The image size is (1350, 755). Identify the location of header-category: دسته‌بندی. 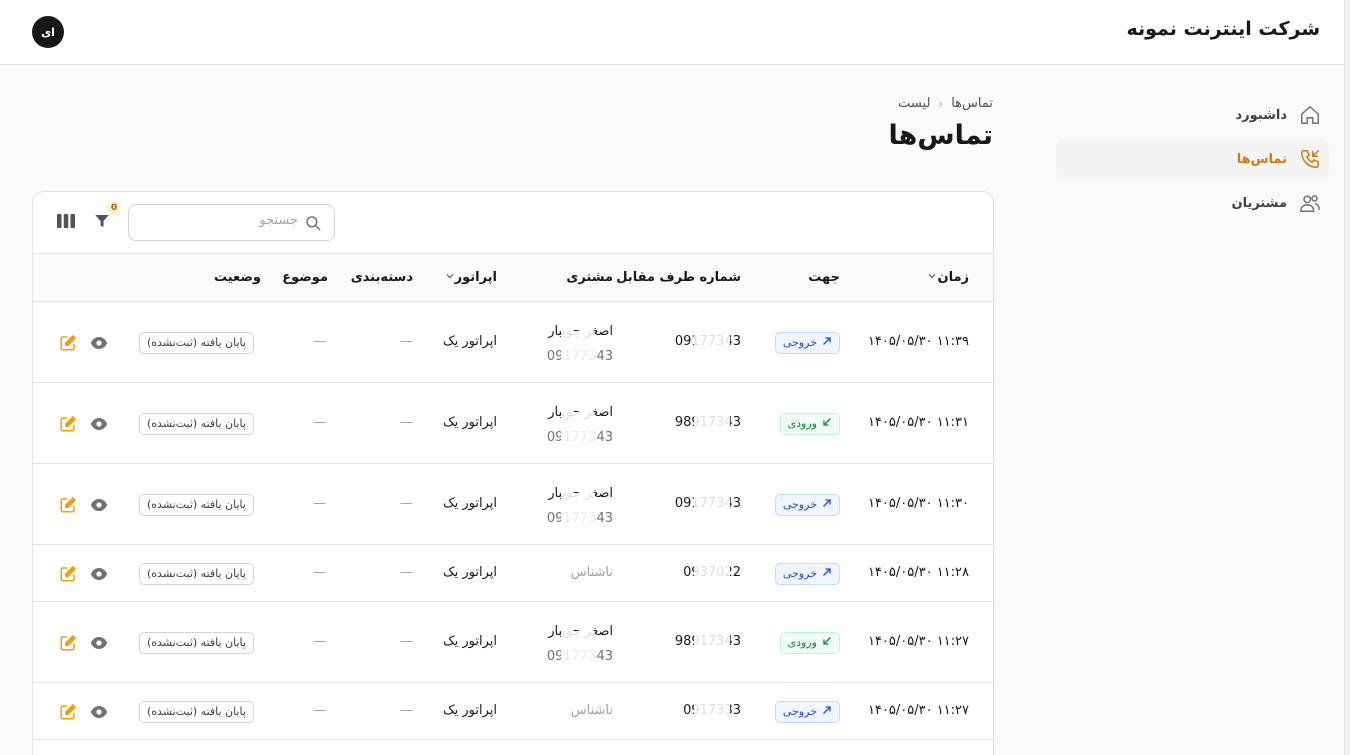
(381, 277).